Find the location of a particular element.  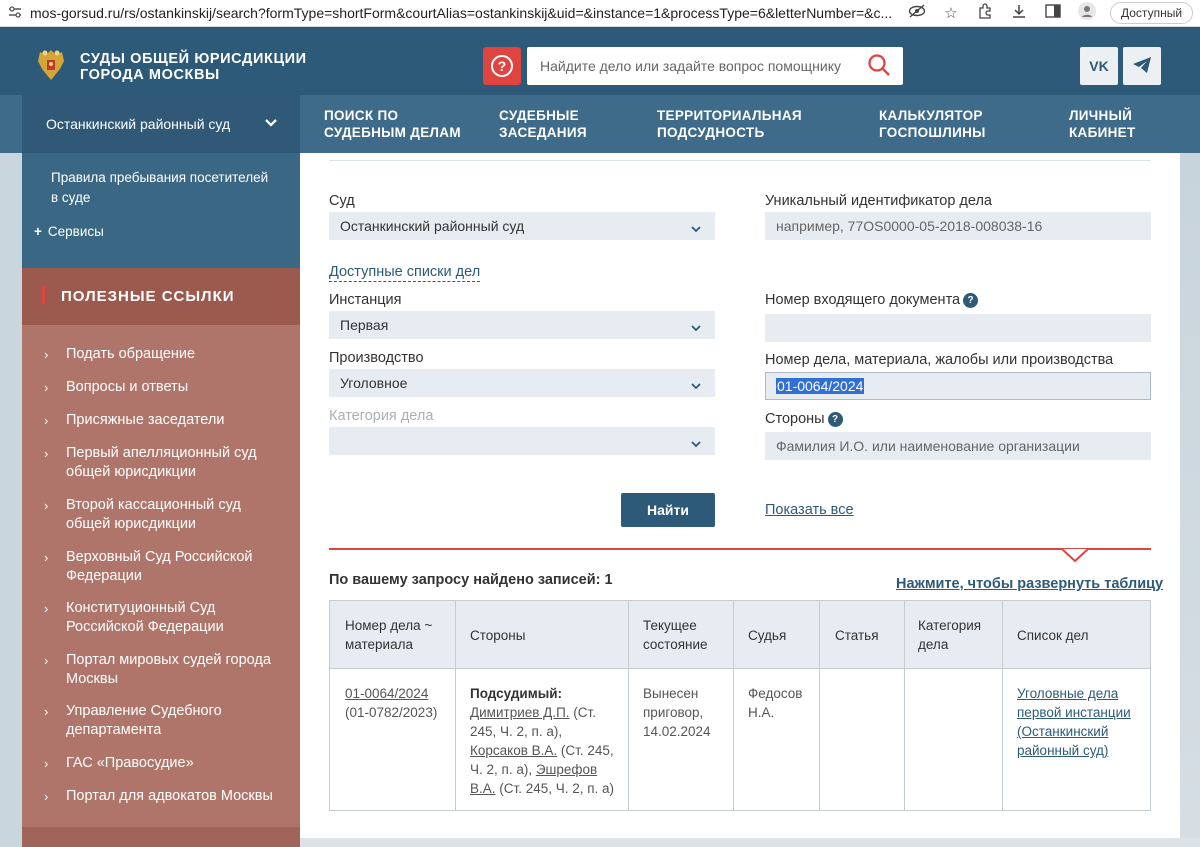

proceeding-select: Уголовное is located at coordinates (522, 383).